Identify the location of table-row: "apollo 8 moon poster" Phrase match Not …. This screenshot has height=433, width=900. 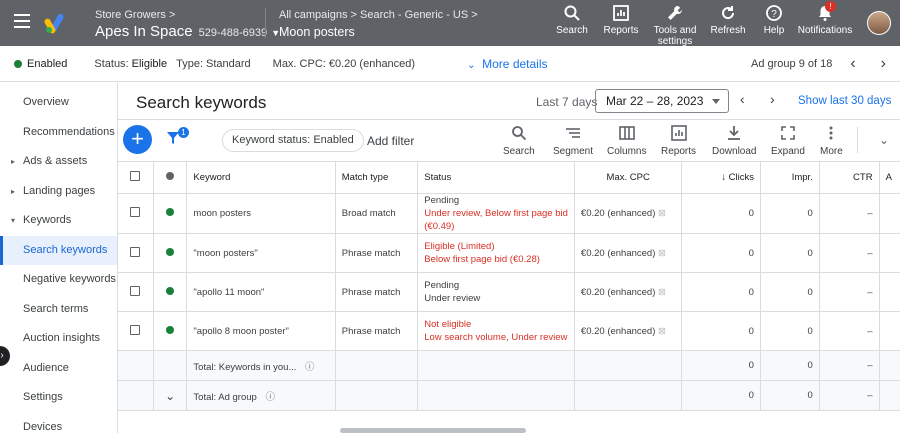
(509, 331).